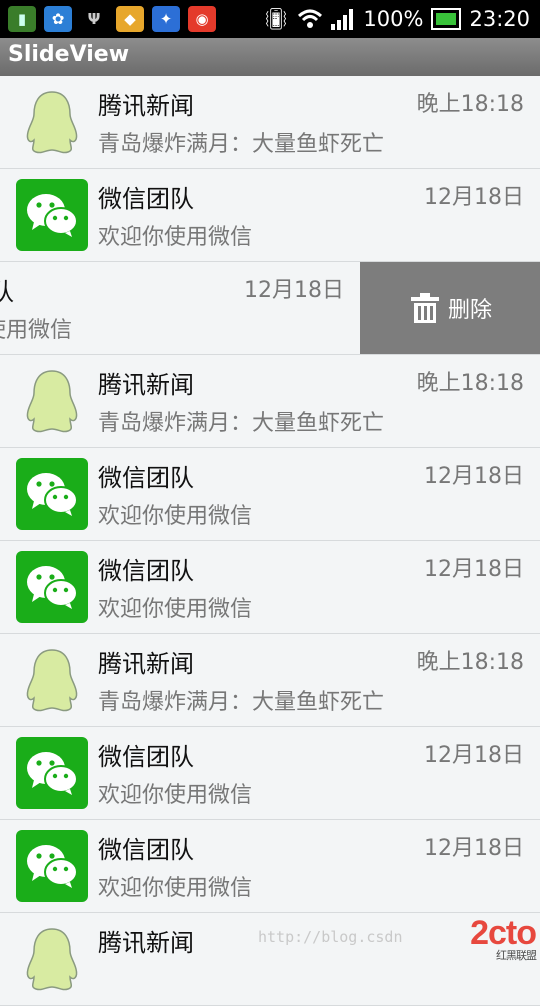 This screenshot has height=1006, width=540. What do you see at coordinates (112, 19) in the screenshot?
I see `notification-icons: ▮ ✿ Ψ ◆ ✦ ◉` at bounding box center [112, 19].